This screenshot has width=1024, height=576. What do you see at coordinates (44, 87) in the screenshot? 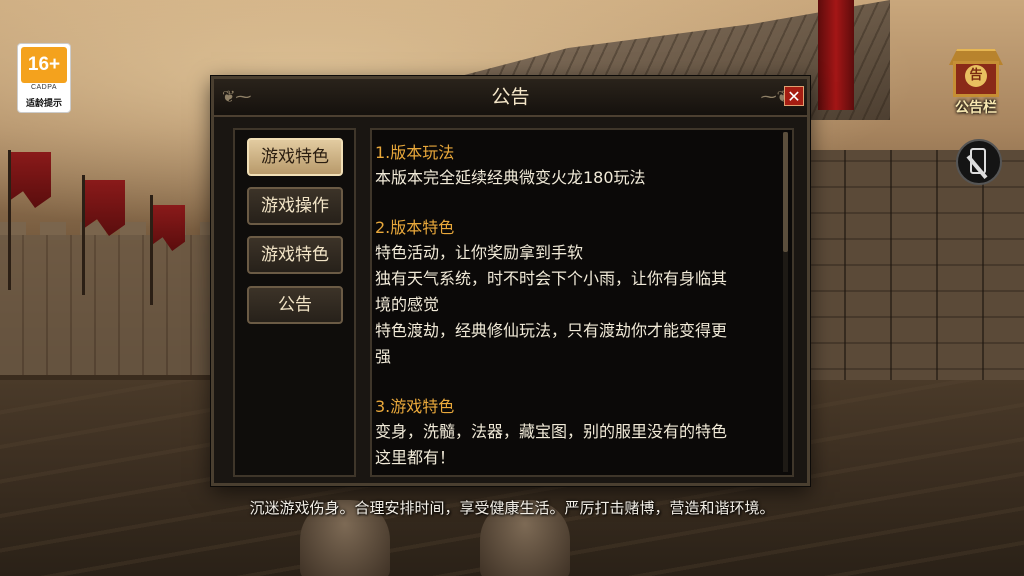
I see `age-rating-org: CADPA` at bounding box center [44, 87].